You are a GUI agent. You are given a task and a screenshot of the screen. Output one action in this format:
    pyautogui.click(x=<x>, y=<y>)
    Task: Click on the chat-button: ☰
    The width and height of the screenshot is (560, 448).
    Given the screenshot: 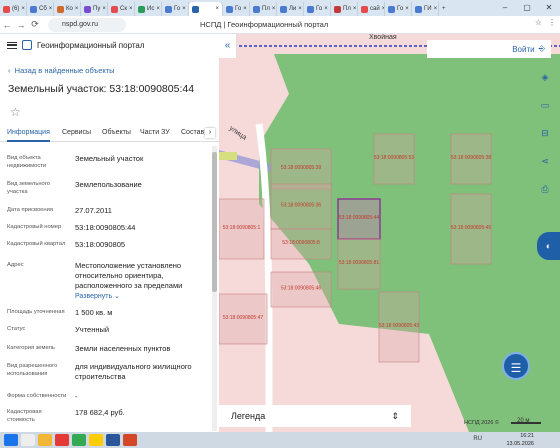 What is the action you would take?
    pyautogui.click(x=516, y=366)
    